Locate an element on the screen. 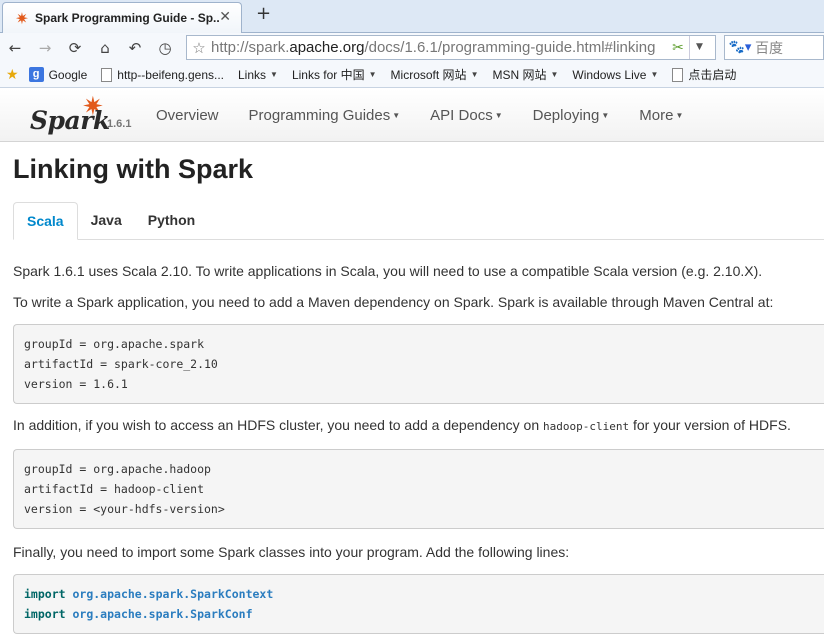 This screenshot has height=634, width=824. compatibility-icon: ✂ is located at coordinates (678, 48).